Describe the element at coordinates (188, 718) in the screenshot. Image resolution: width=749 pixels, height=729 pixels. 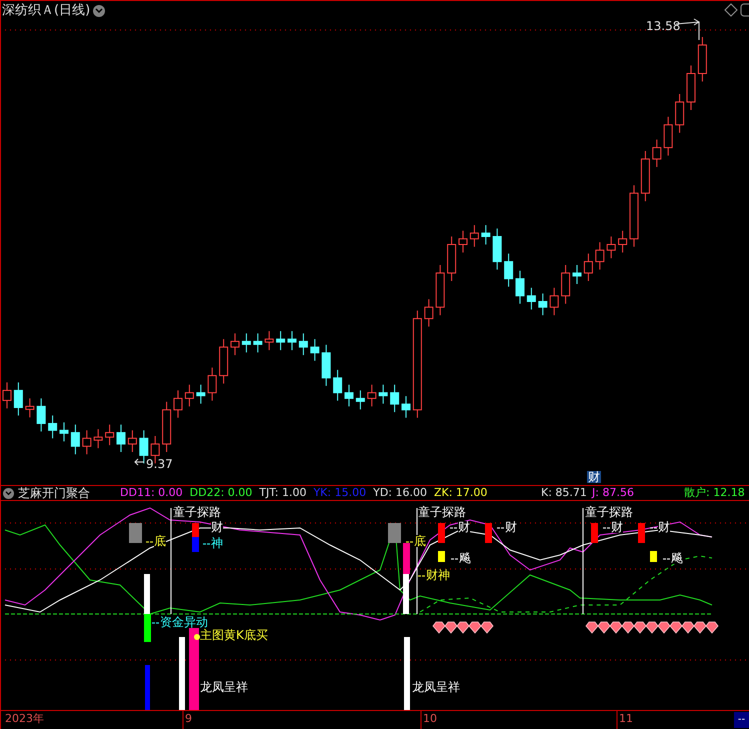
I see `time-axis-label: 9` at that location.